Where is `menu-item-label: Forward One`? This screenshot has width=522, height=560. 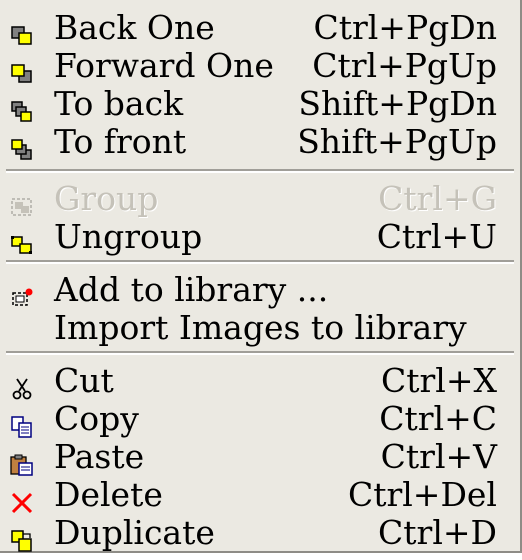
menu-item-label: Forward One is located at coordinates (164, 65).